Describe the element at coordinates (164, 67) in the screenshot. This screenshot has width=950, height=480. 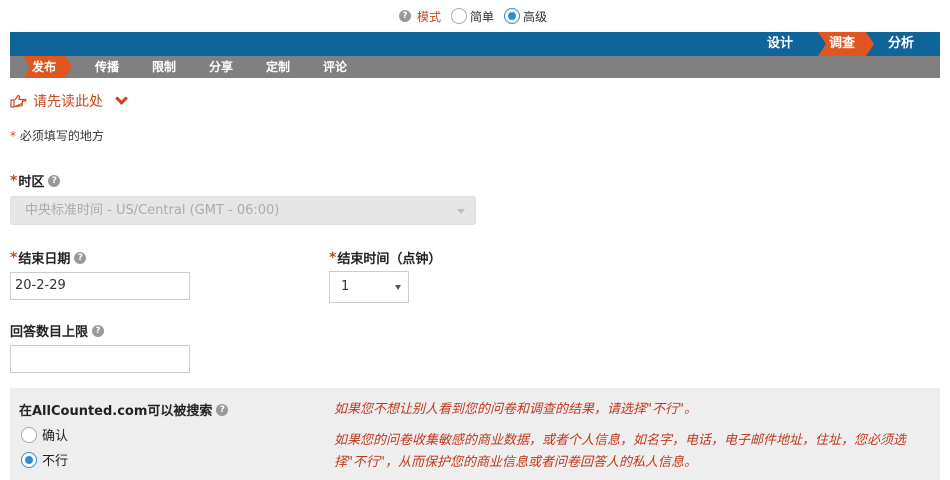
I see `subtab-restrict: 限制` at that location.